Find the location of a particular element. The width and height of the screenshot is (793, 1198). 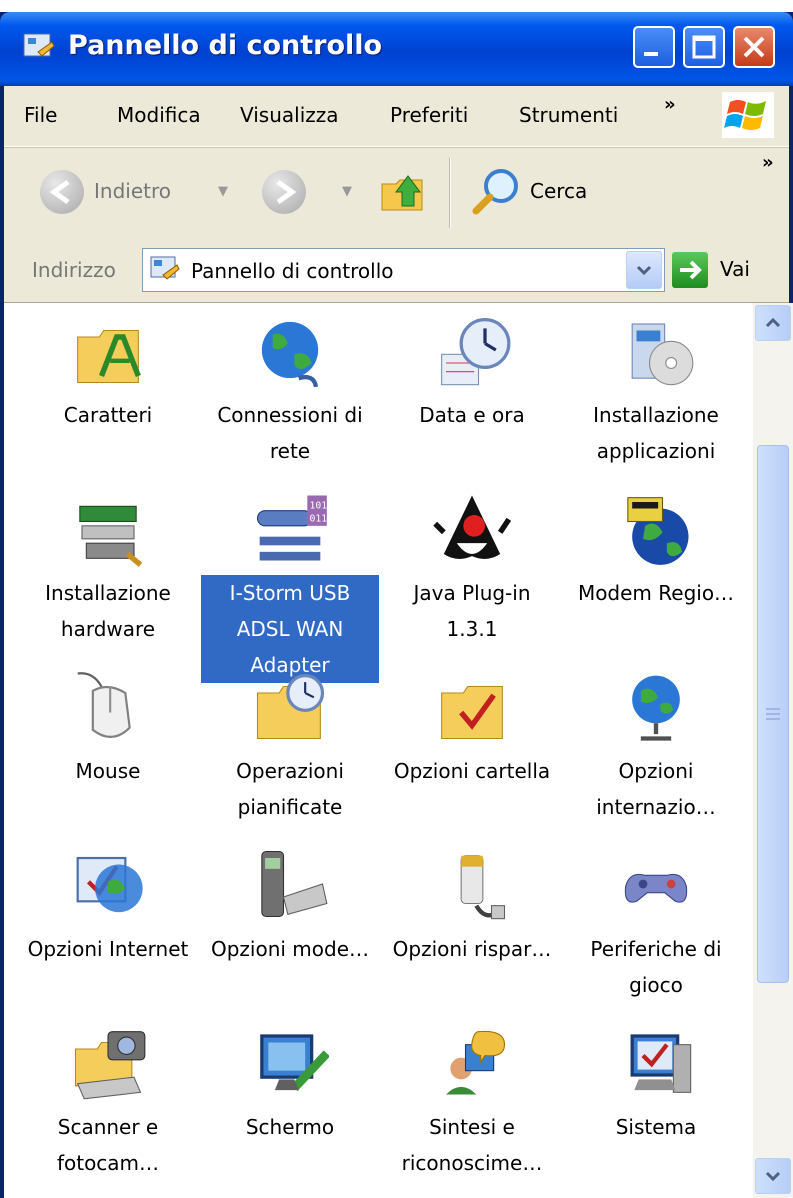

control-panel-item: Opzioni cartella is located at coordinates (472, 728).